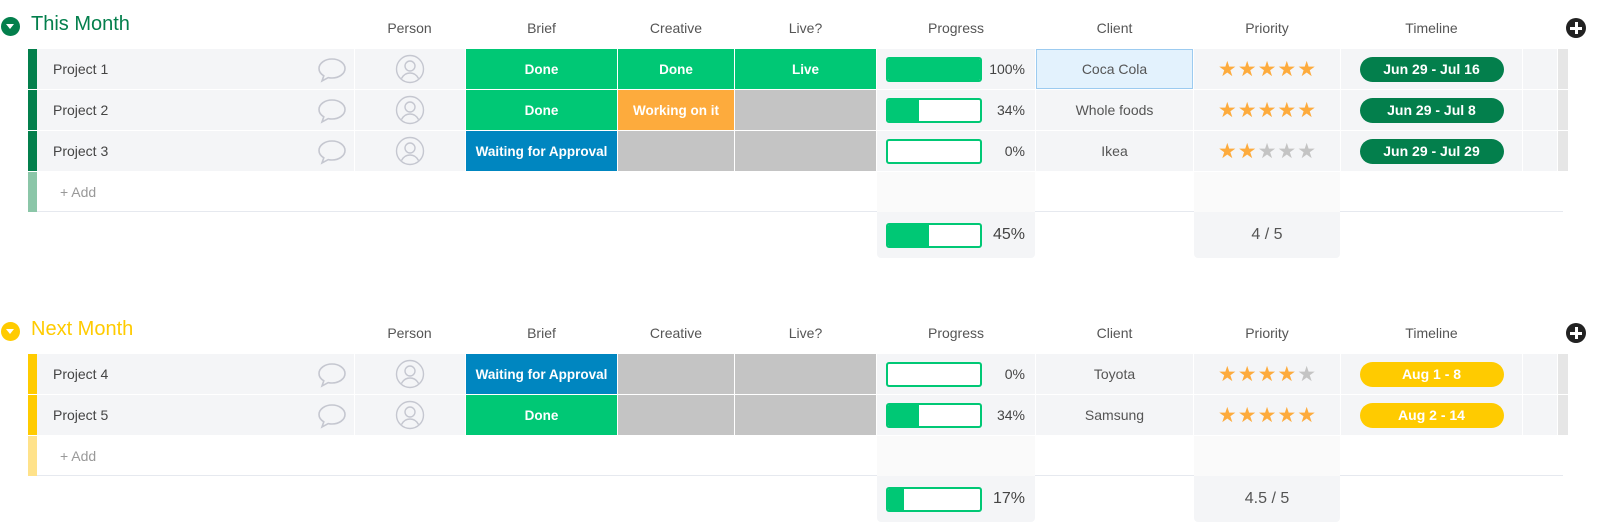 The image size is (1600, 525). I want to click on timeline-cell: Aug 2 - 14, so click(1431, 415).